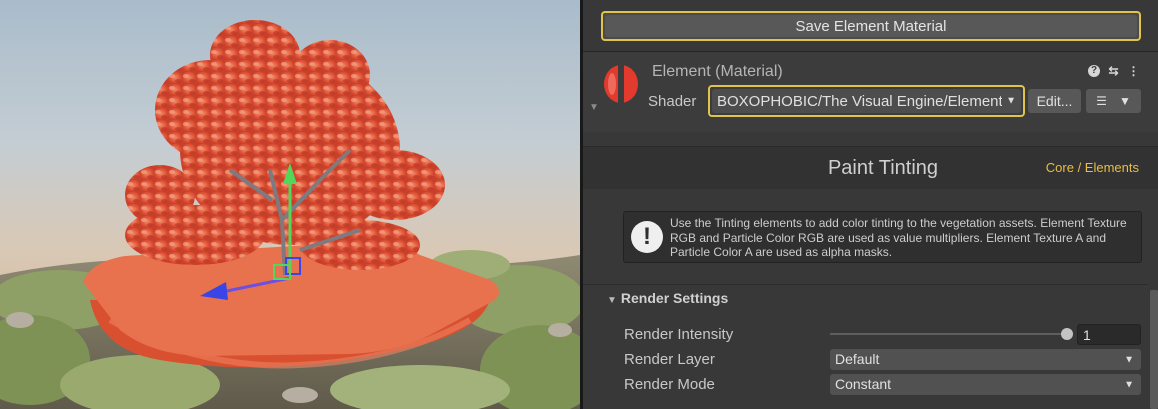  Describe the element at coordinates (647, 237) in the screenshot. I see `exclamation-icon: !` at that location.